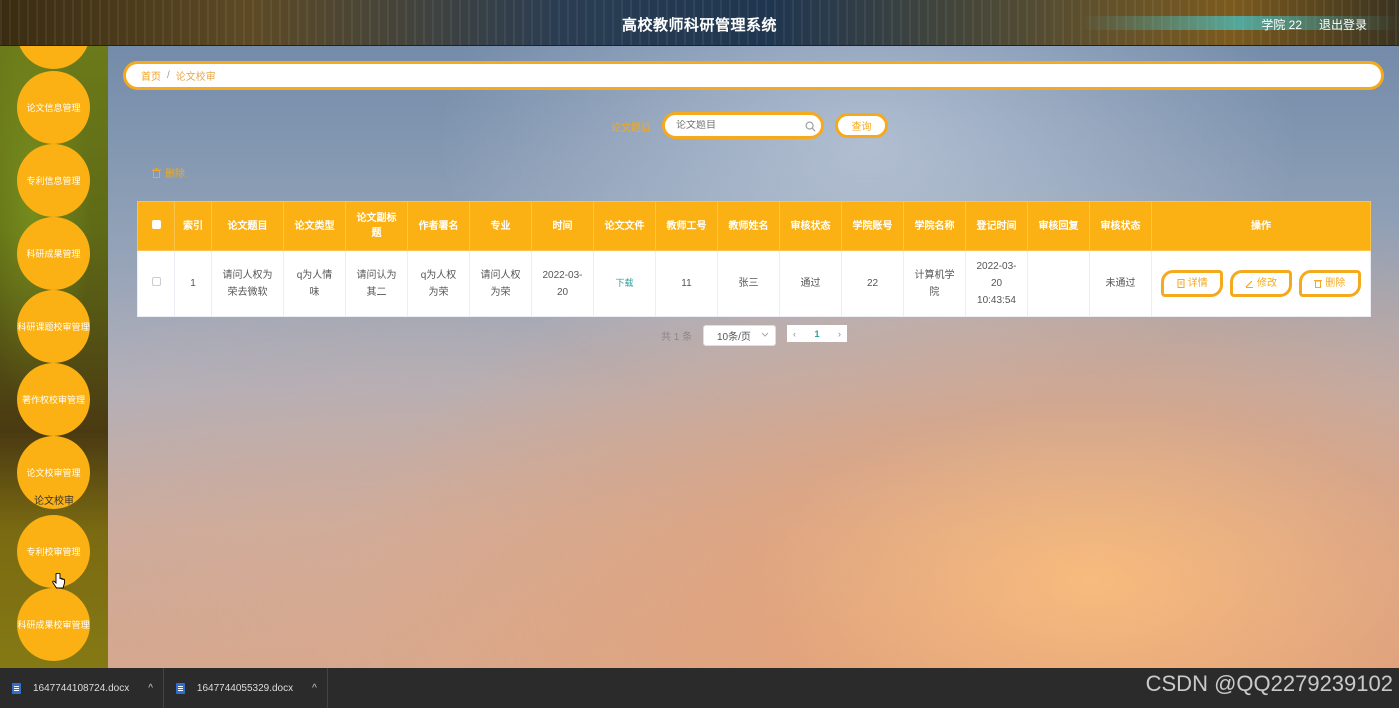 This screenshot has width=1399, height=708. What do you see at coordinates (872, 283) in the screenshot?
I see `cell-college-account: 22` at bounding box center [872, 283].